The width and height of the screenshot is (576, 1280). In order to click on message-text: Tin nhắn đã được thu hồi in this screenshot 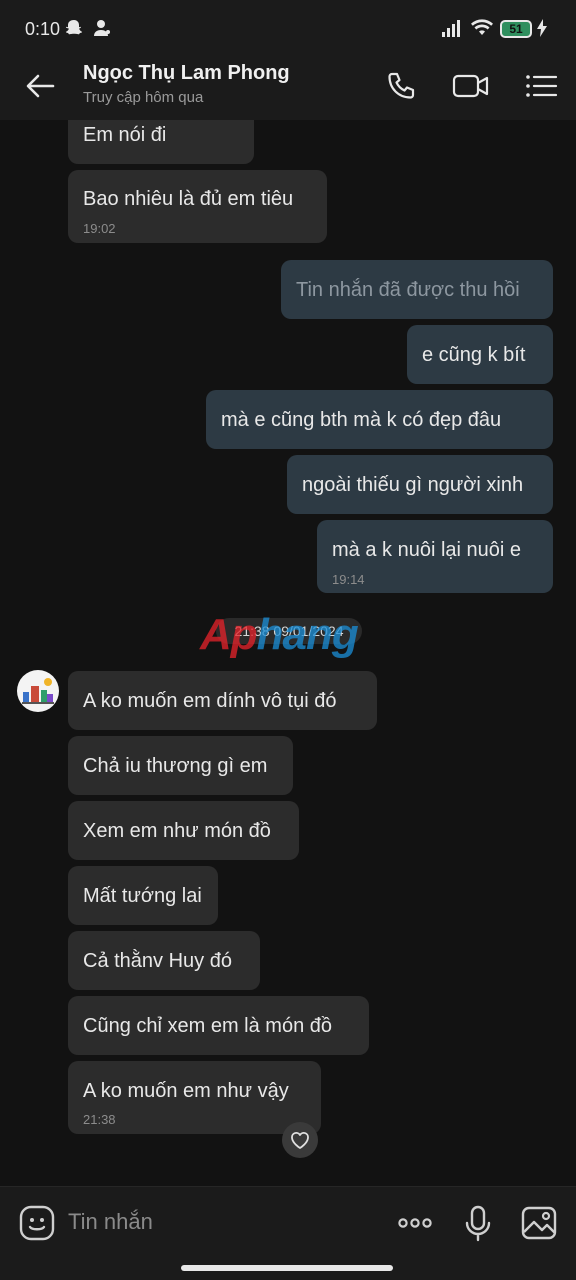, I will do `click(408, 290)`.